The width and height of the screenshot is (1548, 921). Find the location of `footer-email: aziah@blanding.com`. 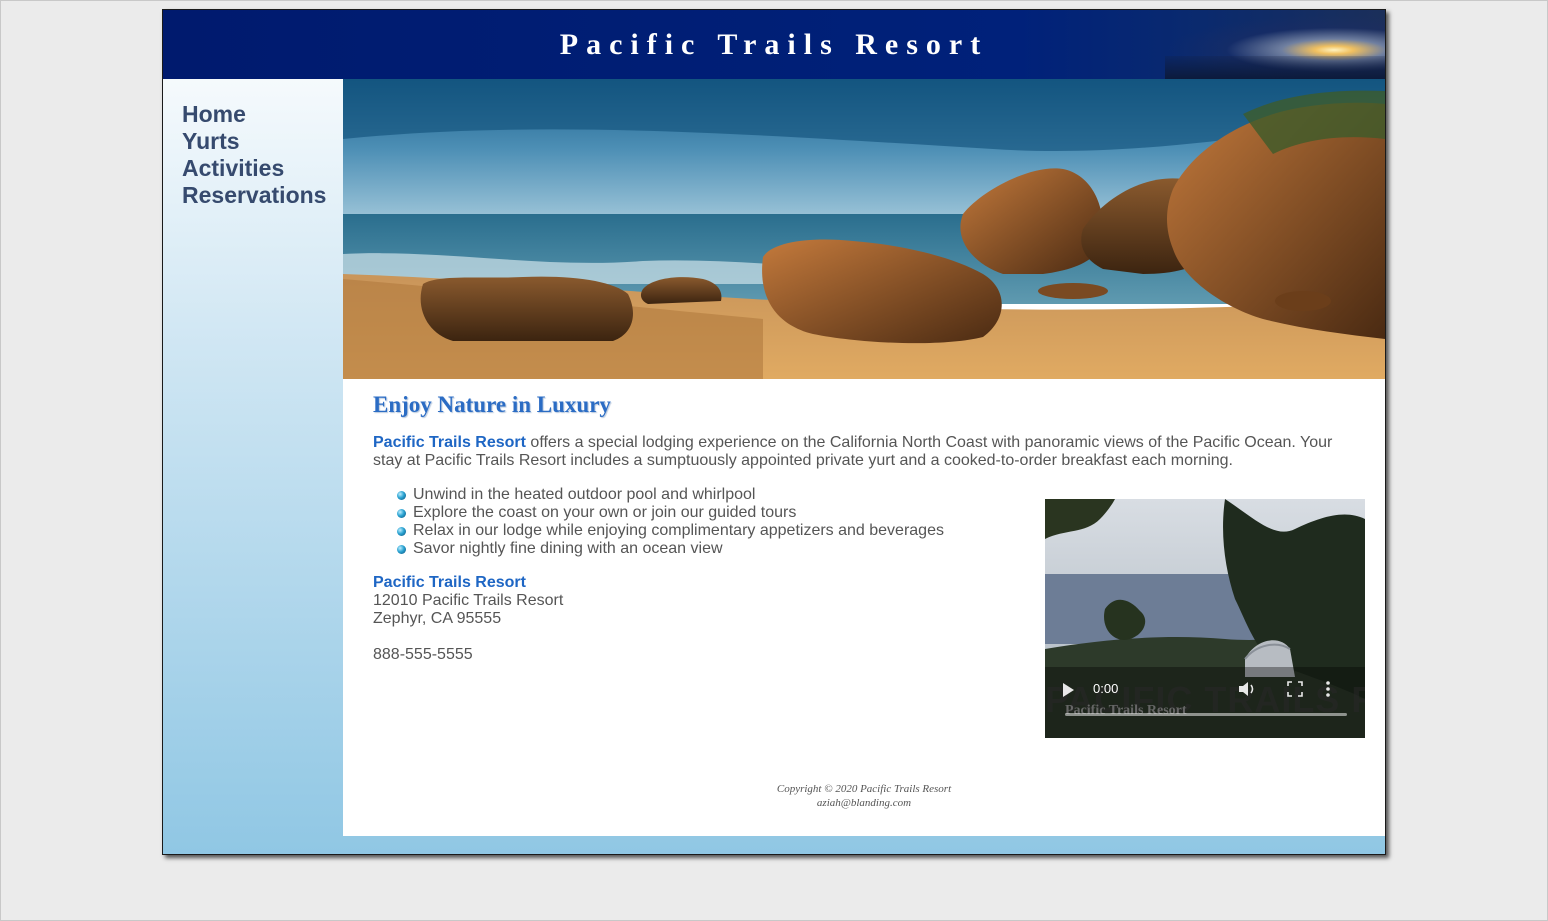

footer-email: aziah@blanding.com is located at coordinates (864, 803).